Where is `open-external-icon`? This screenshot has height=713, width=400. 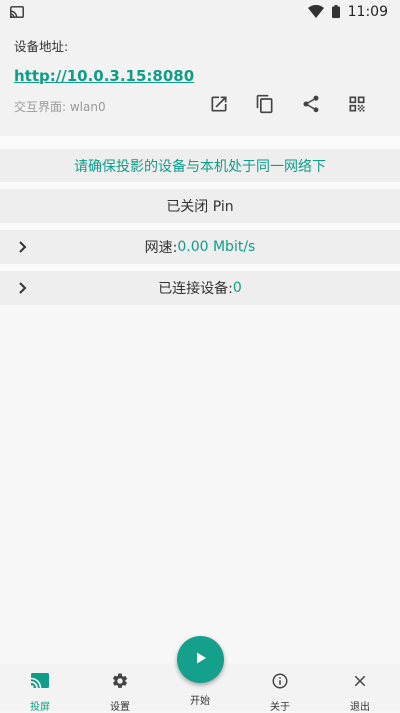
open-external-icon is located at coordinates (219, 106).